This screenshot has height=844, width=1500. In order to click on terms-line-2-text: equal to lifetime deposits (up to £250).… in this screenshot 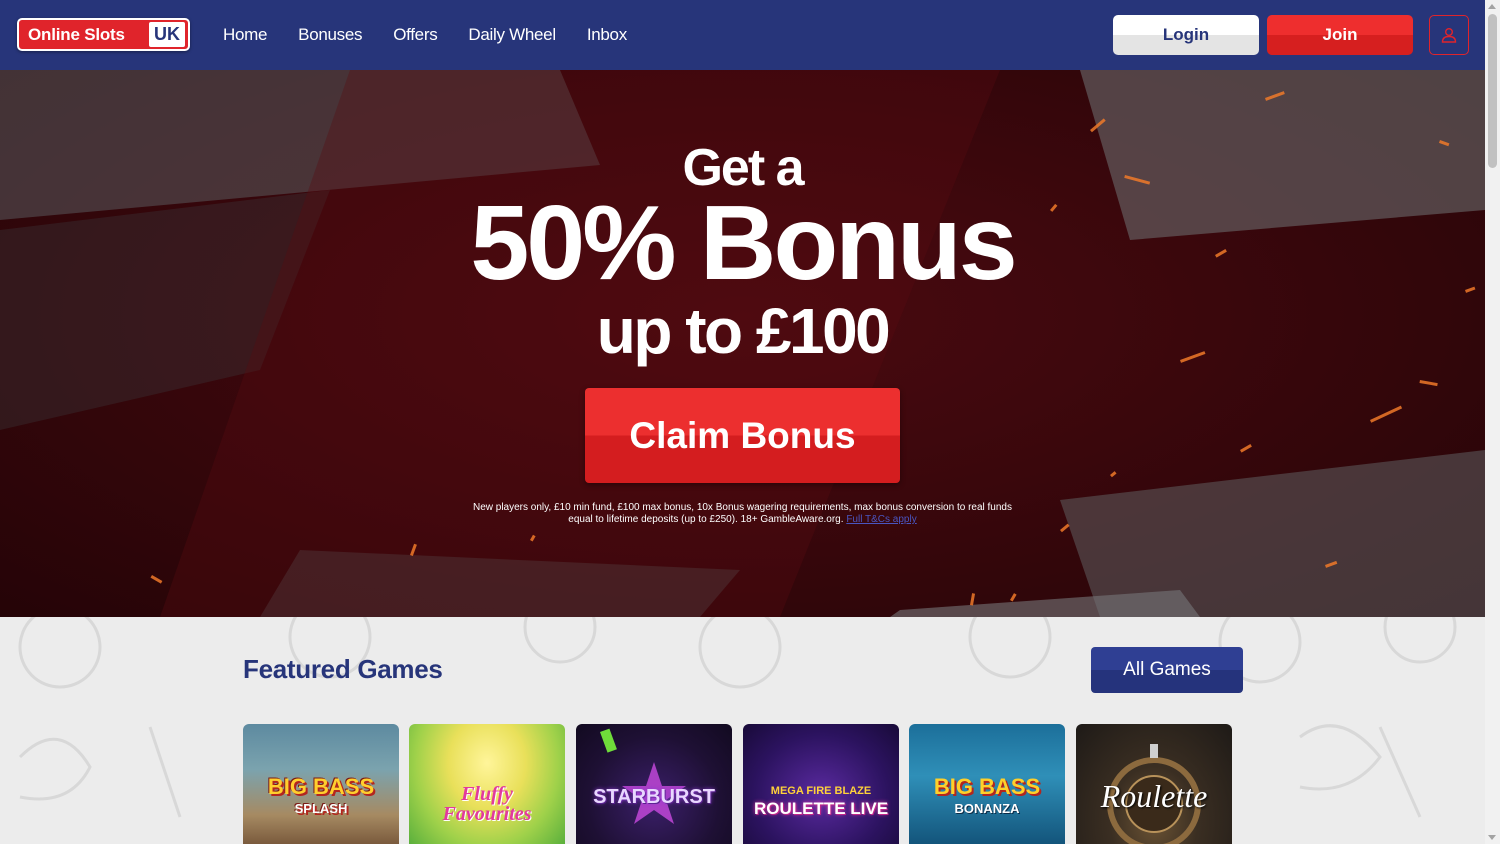, I will do `click(706, 519)`.